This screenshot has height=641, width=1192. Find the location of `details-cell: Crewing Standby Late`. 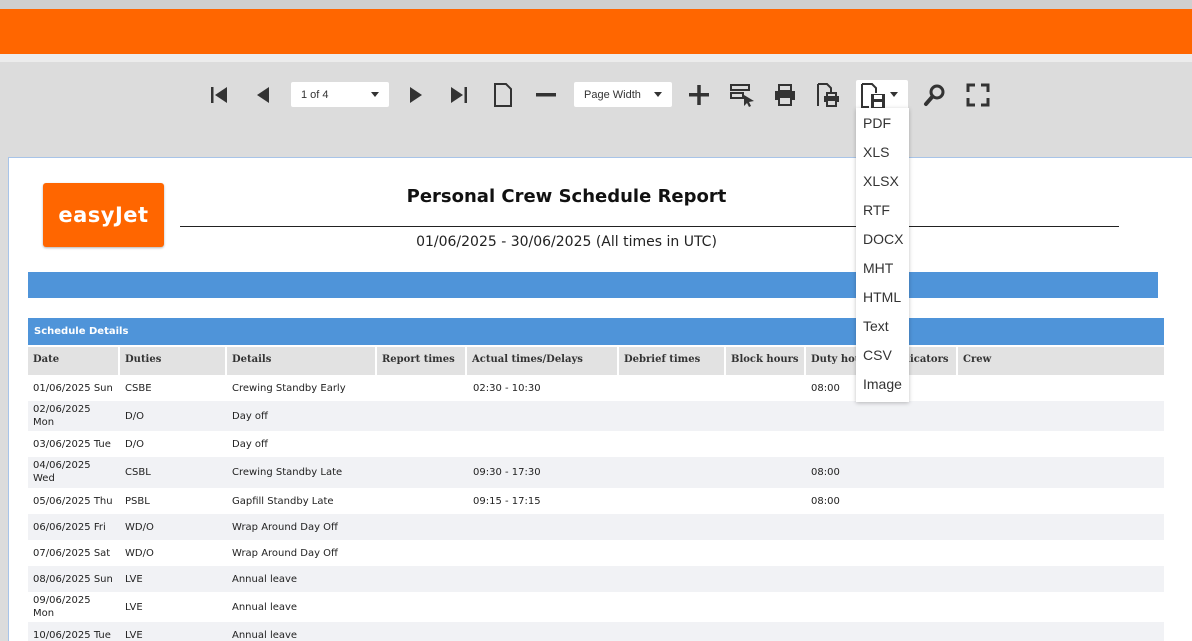

details-cell: Crewing Standby Late is located at coordinates (287, 472).